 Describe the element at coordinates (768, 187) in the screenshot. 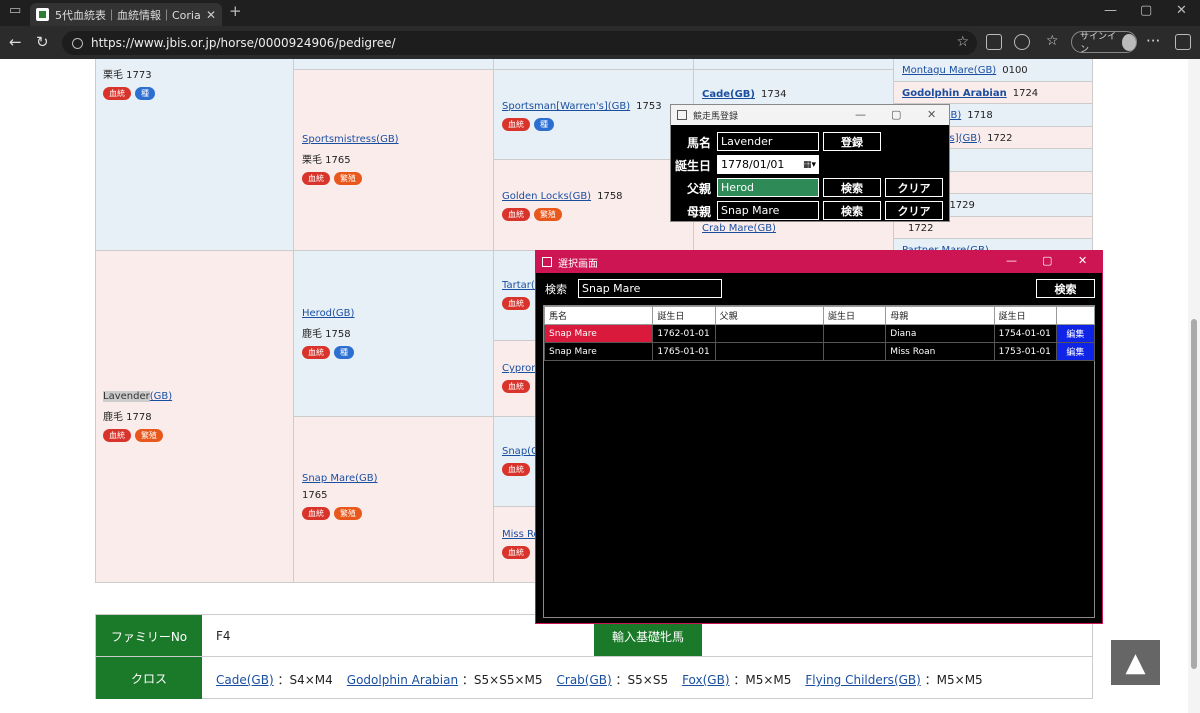

I see `sire-input: Herod` at that location.